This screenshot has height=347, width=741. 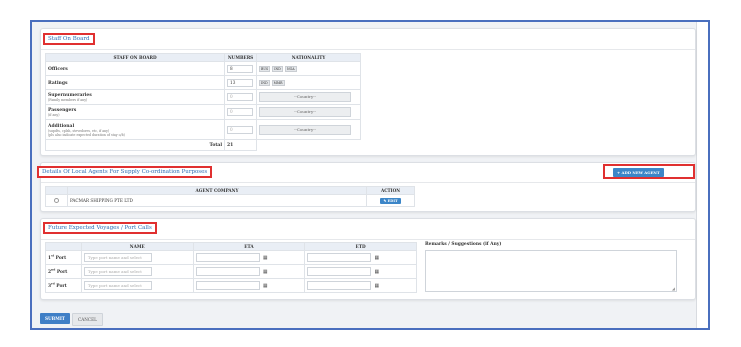 What do you see at coordinates (135, 57) in the screenshot?
I see `staff-header: STAFF ON BOARD` at bounding box center [135, 57].